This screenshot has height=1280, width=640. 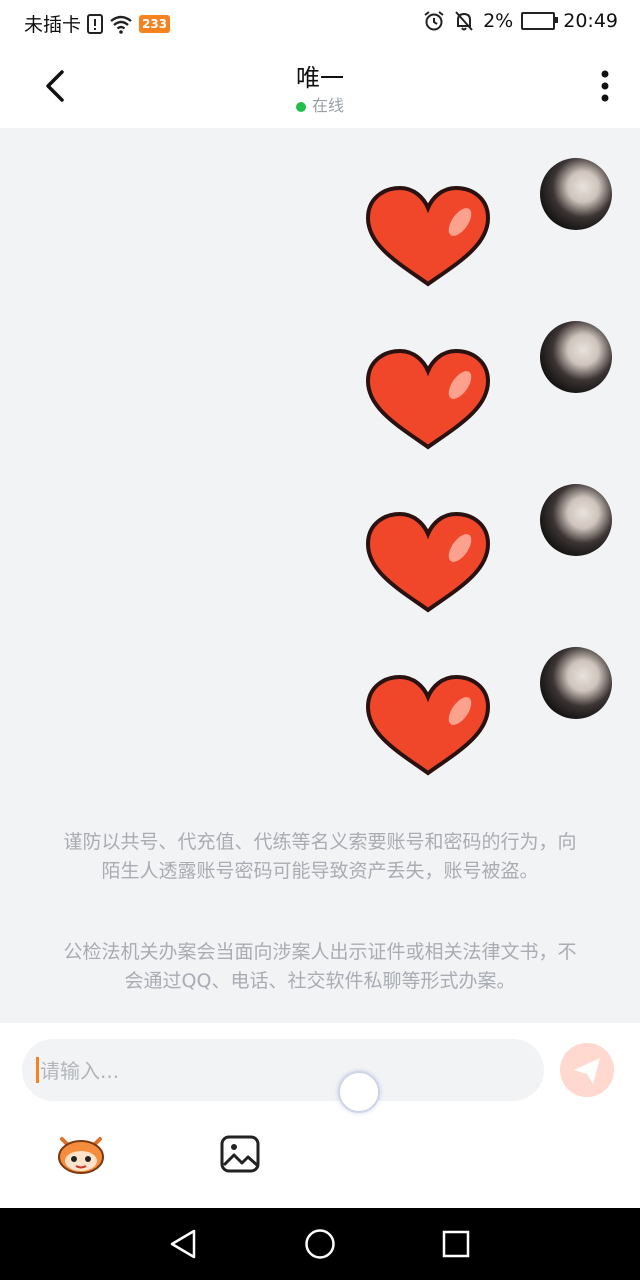 I want to click on wifi-icon, so click(x=121, y=24).